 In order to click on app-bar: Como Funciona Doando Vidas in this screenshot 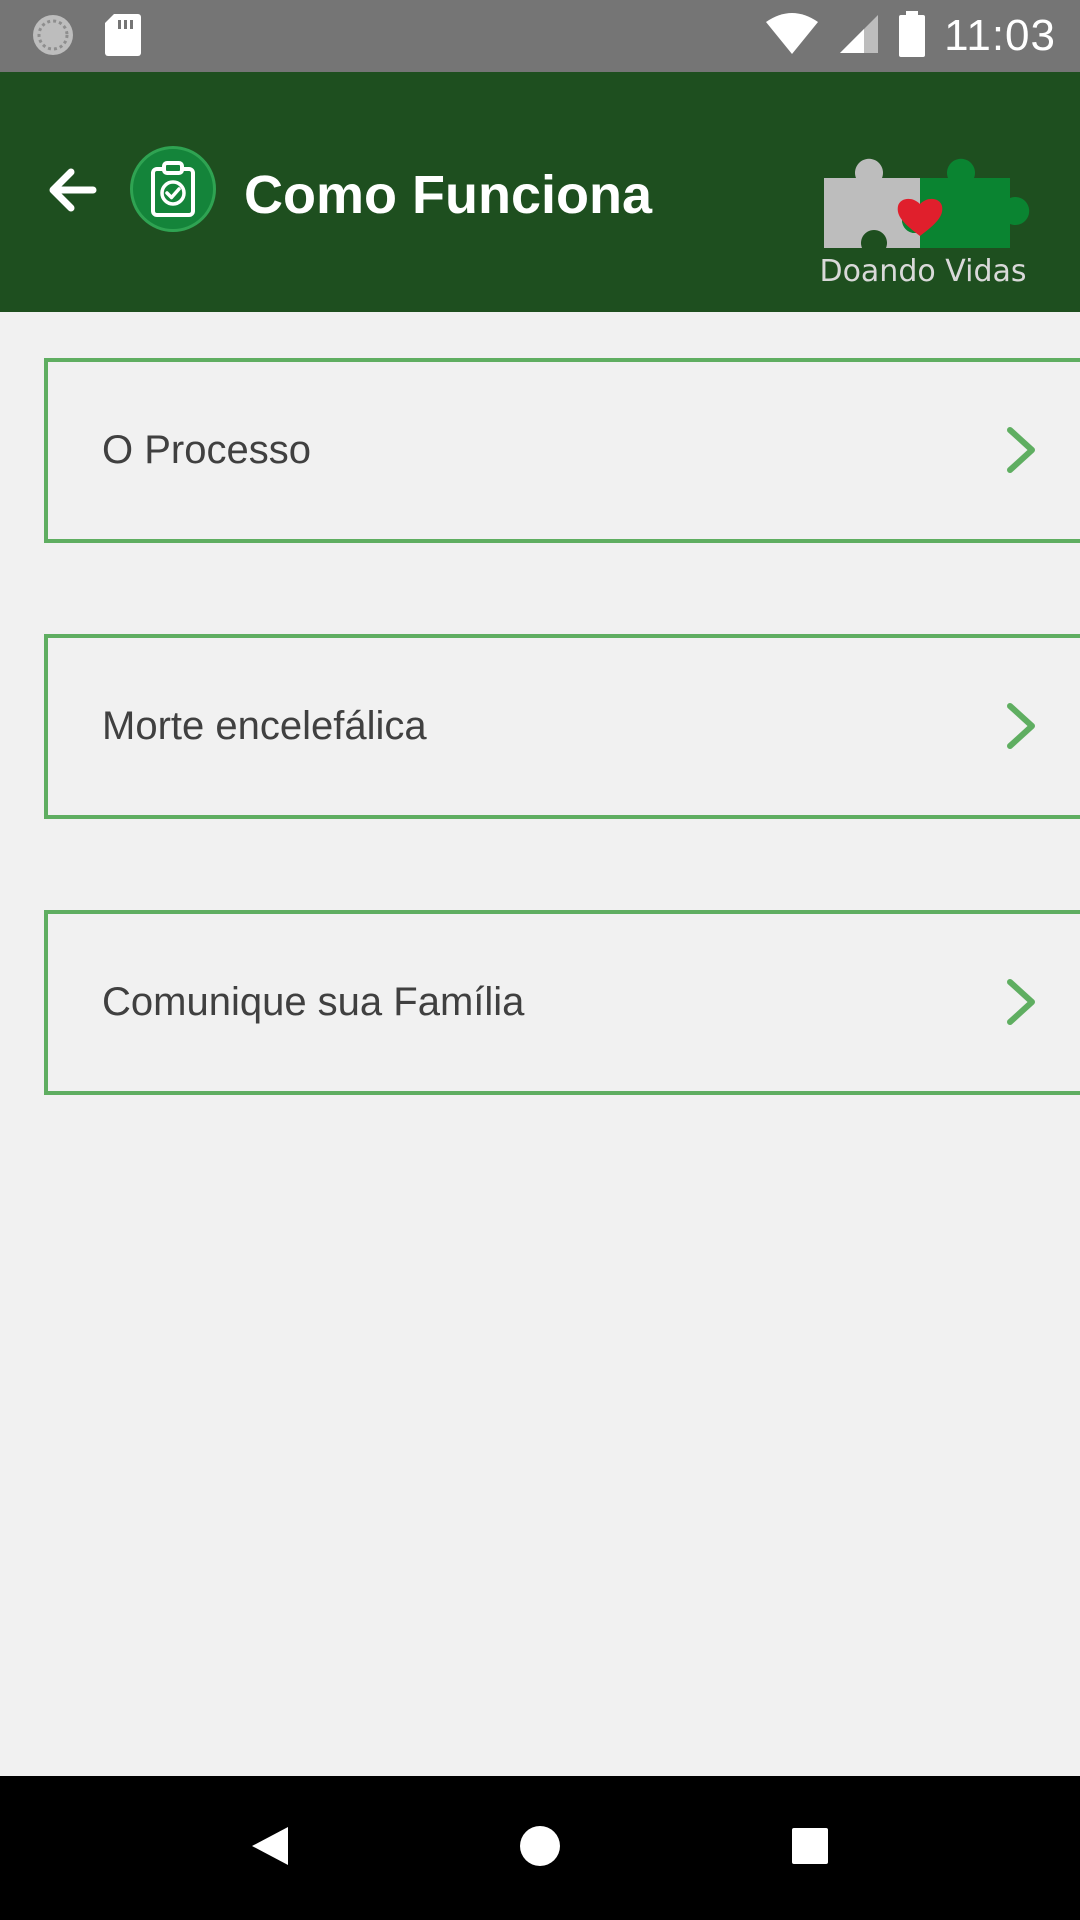, I will do `click(540, 192)`.